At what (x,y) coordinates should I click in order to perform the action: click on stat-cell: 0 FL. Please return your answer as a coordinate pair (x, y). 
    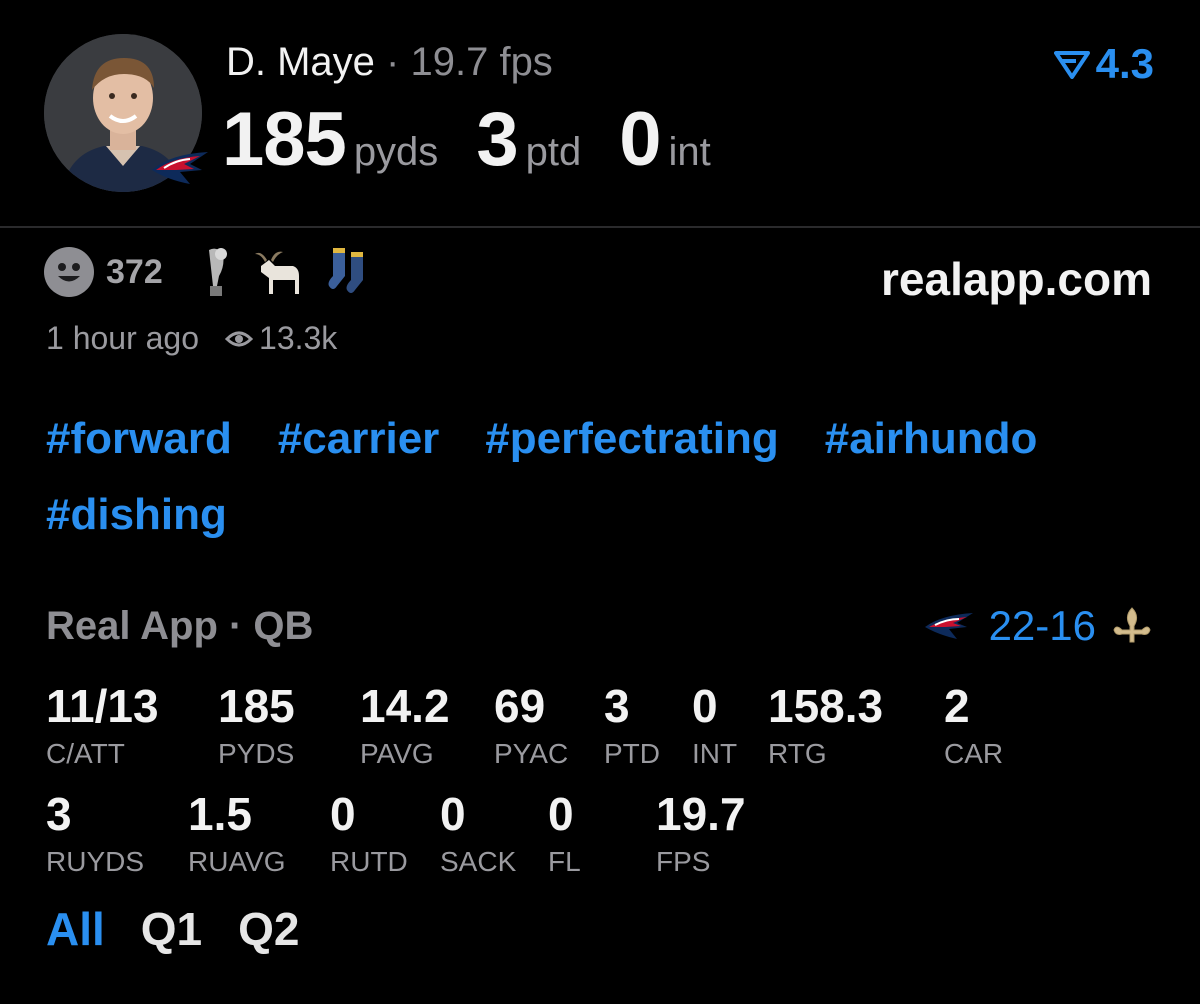
    Looking at the image, I should click on (564, 833).